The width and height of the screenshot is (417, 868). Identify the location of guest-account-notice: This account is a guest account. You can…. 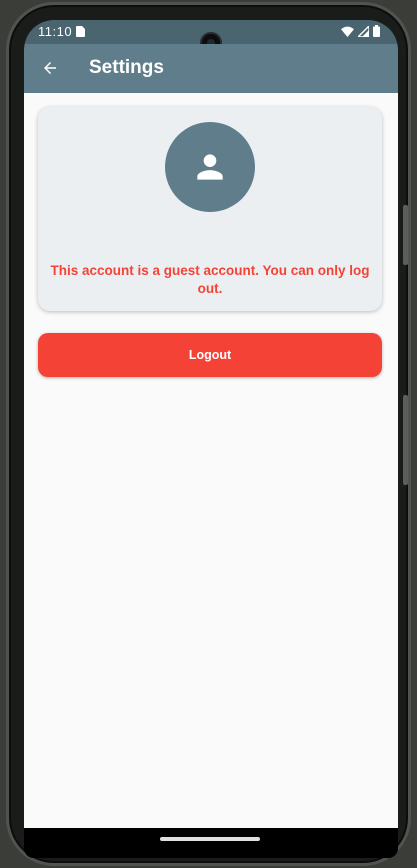
(210, 279).